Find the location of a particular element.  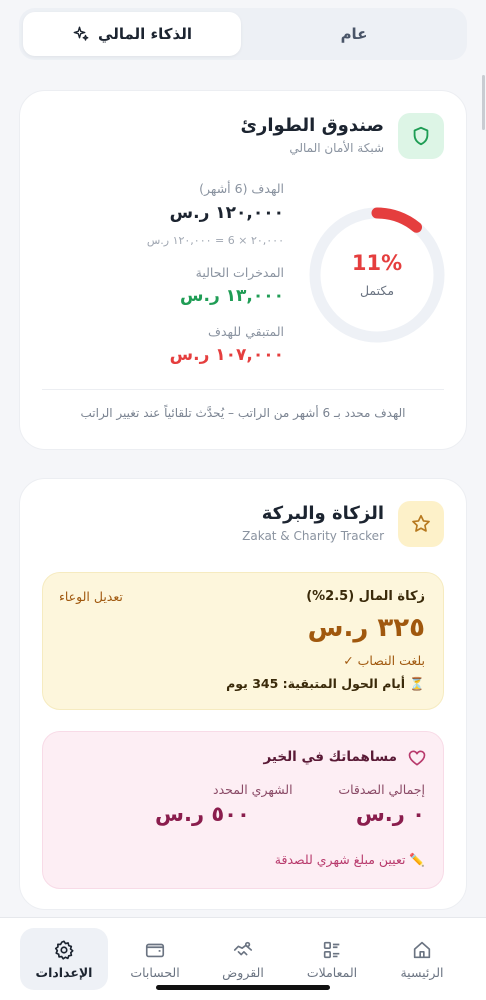

edit-base-link: تعديل الوعاء is located at coordinates (91, 596).